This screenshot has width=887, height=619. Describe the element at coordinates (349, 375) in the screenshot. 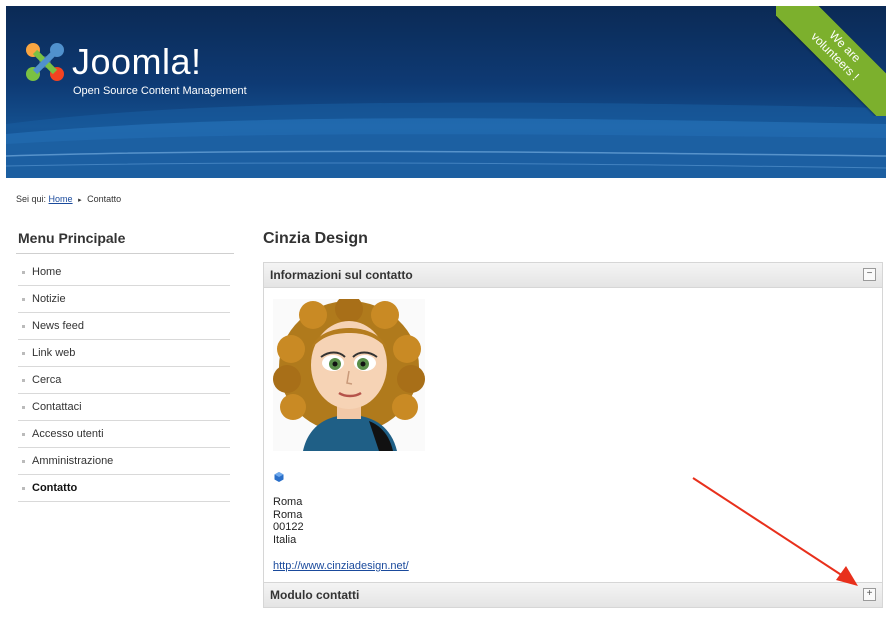

I see `contact-avatar` at that location.